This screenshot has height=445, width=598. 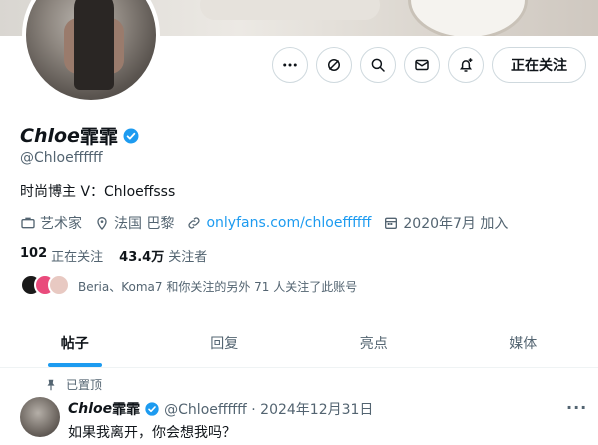 What do you see at coordinates (51, 384) in the screenshot?
I see `pin-icon` at bounding box center [51, 384].